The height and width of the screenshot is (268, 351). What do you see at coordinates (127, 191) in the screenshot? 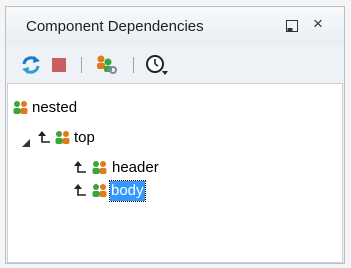
I see `tree-item-label-selected: body` at bounding box center [127, 191].